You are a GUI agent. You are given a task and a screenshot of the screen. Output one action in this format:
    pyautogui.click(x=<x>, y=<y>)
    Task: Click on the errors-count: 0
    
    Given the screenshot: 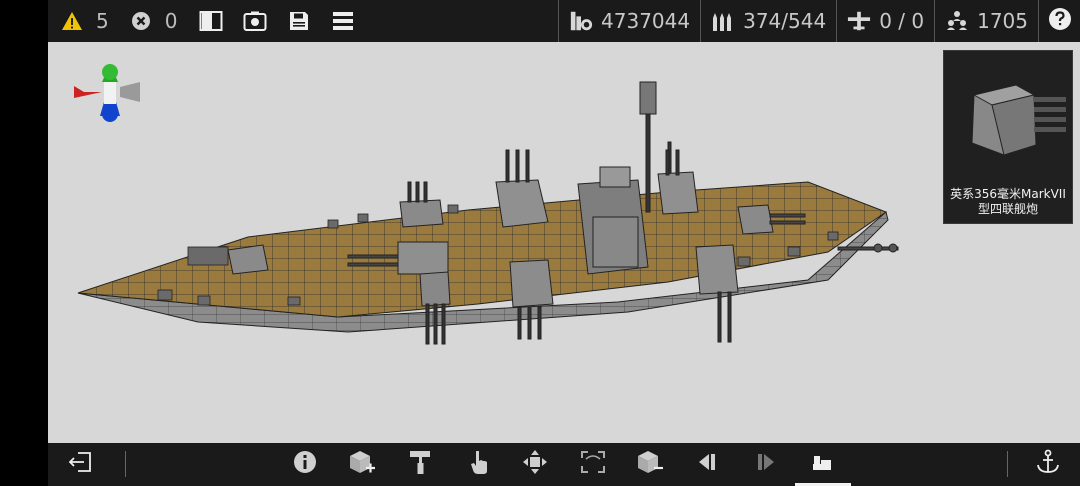 What is the action you would take?
    pyautogui.click(x=171, y=21)
    